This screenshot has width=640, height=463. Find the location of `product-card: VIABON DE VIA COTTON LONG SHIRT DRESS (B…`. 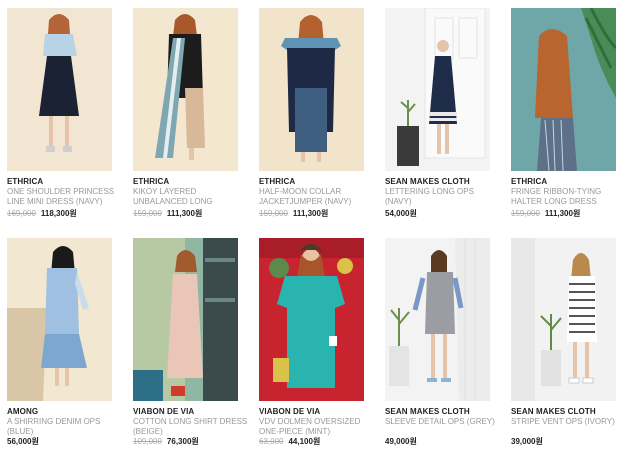

product-card: VIABON DE VIA COTTON LONG SHIRT DRESS (B… is located at coordinates (191, 345).